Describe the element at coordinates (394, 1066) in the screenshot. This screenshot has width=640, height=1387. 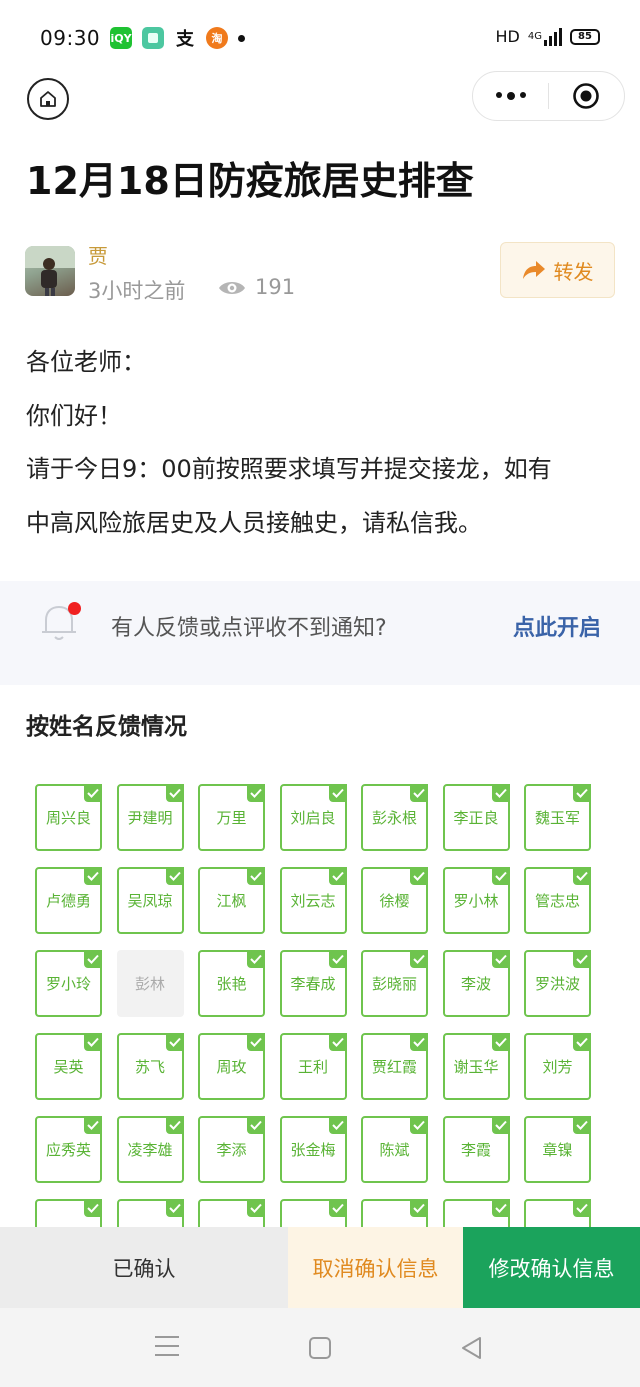
I see `name-cell: 贾红霞` at that location.